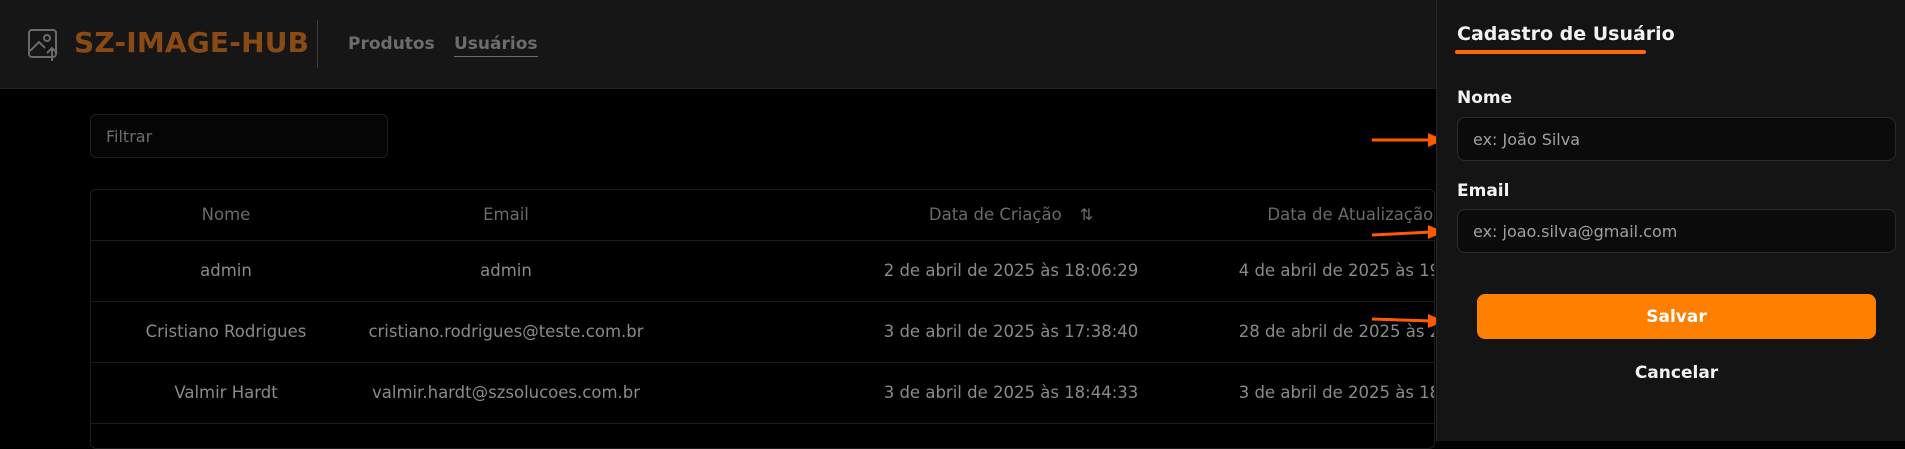 This screenshot has width=1905, height=449. What do you see at coordinates (1483, 191) in the screenshot?
I see `email-label: Email` at bounding box center [1483, 191].